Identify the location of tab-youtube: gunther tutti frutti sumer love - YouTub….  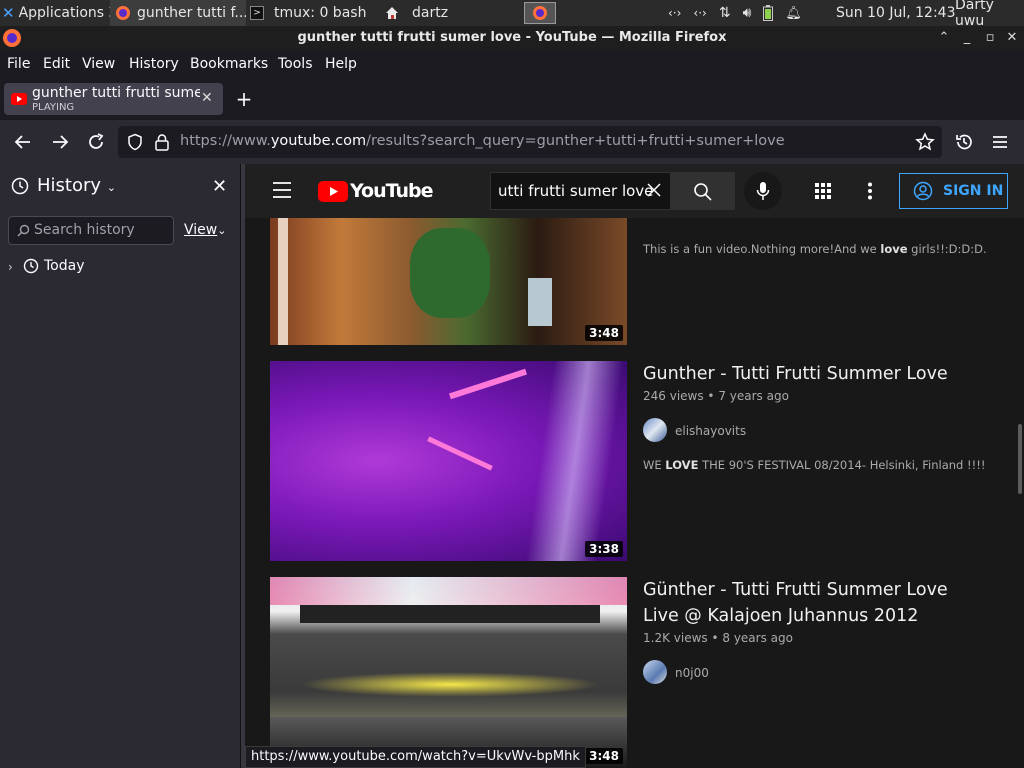
(113, 99).